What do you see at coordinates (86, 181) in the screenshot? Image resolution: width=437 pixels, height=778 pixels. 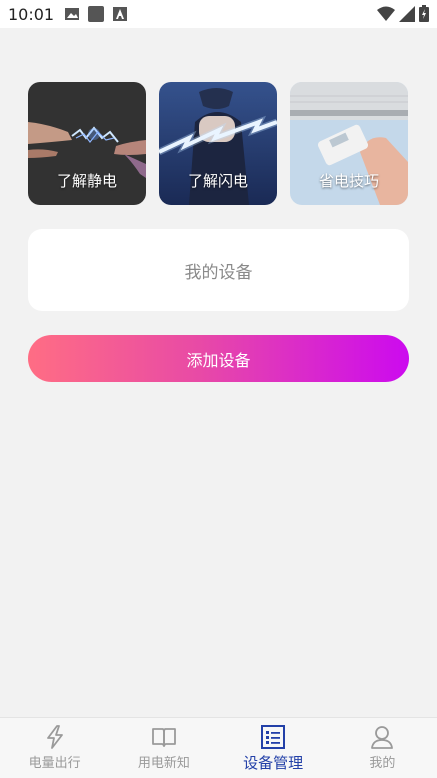 I see `card-label: 了解静电` at bounding box center [86, 181].